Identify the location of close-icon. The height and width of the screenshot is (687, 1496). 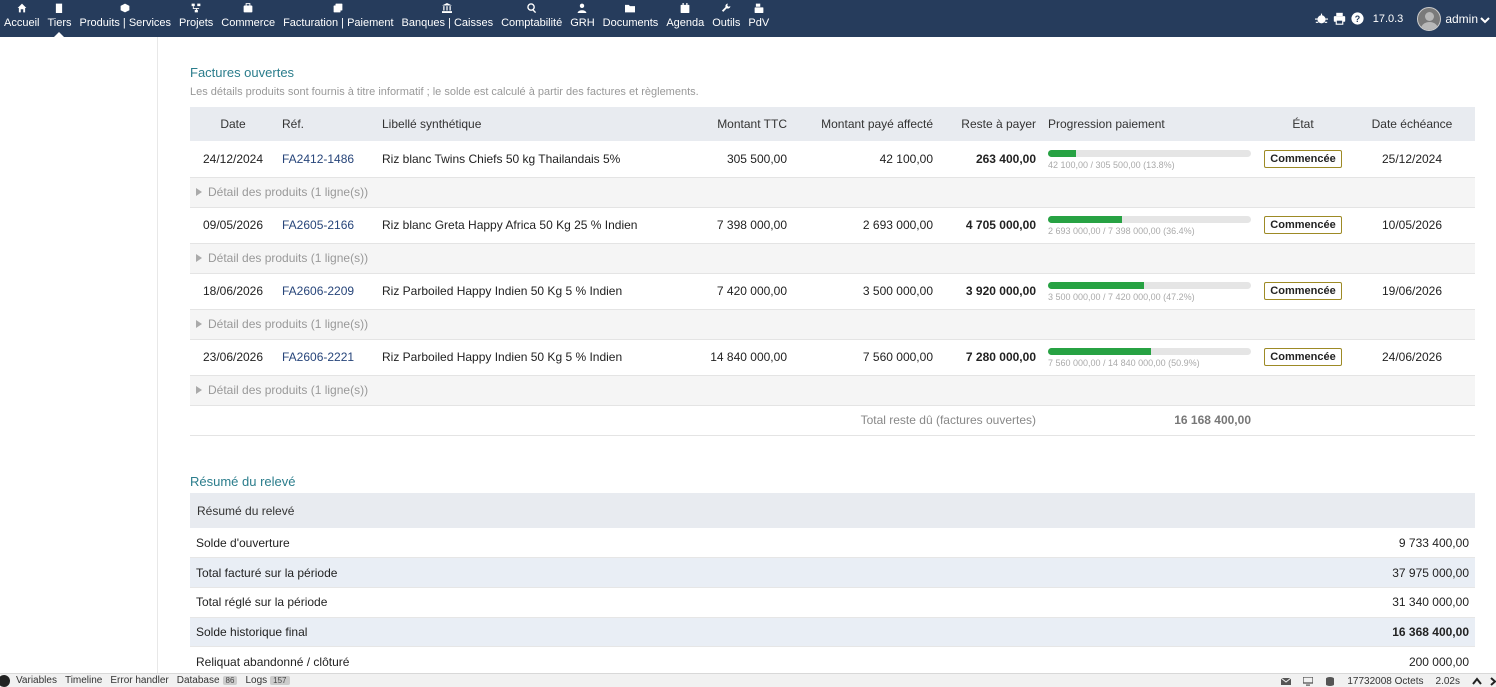
(1492, 681).